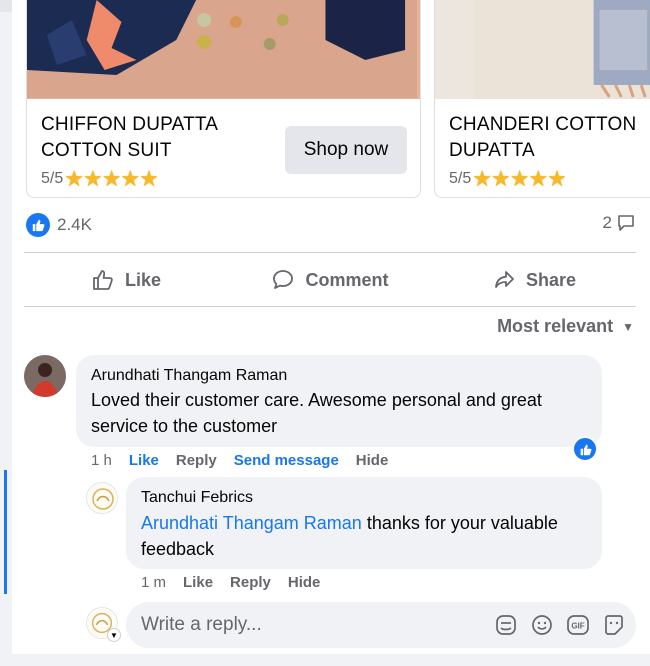 This screenshot has height=666, width=650. Describe the element at coordinates (251, 523) in the screenshot. I see `reply-mention: Arundhati Thangam Raman` at that location.